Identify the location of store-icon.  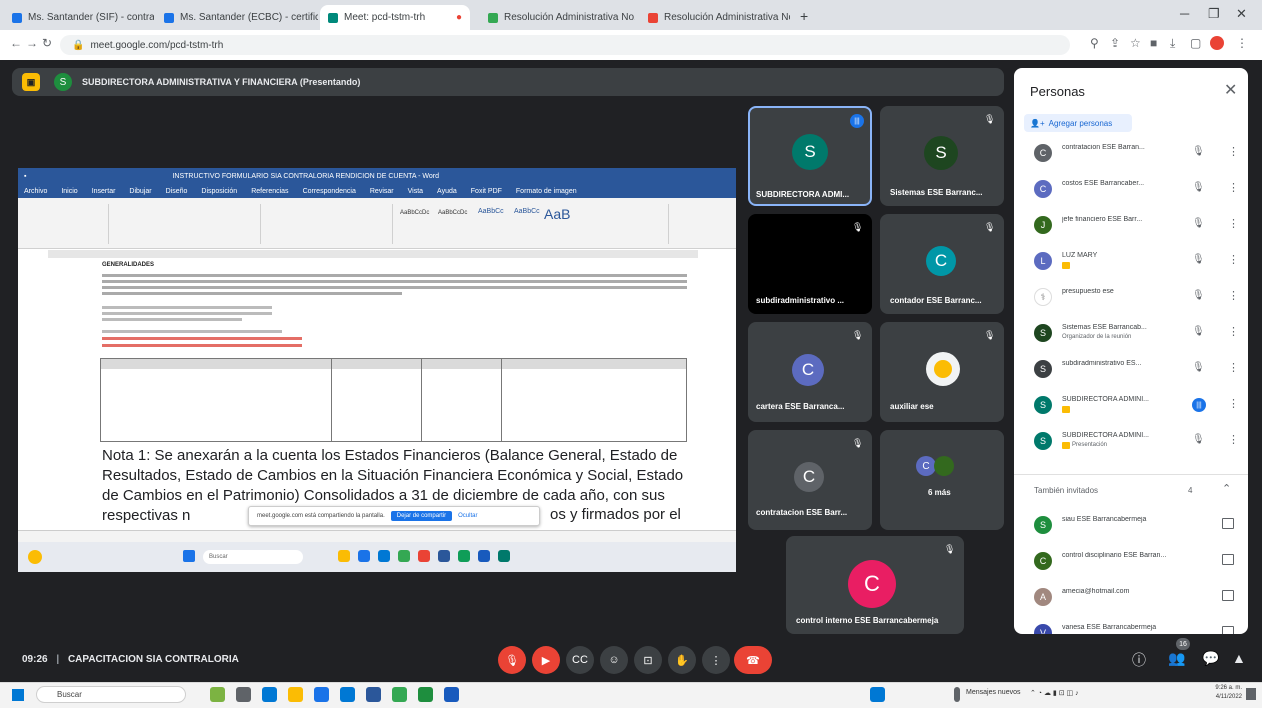
(347, 694).